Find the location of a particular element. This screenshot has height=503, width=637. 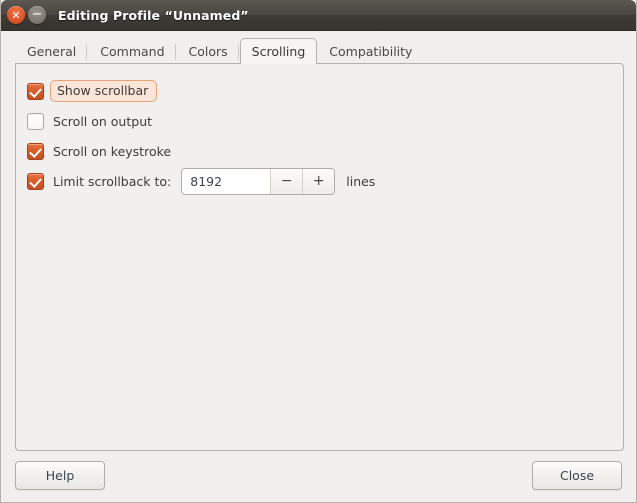

scrollback-lines-input: 8192 is located at coordinates (226, 181).